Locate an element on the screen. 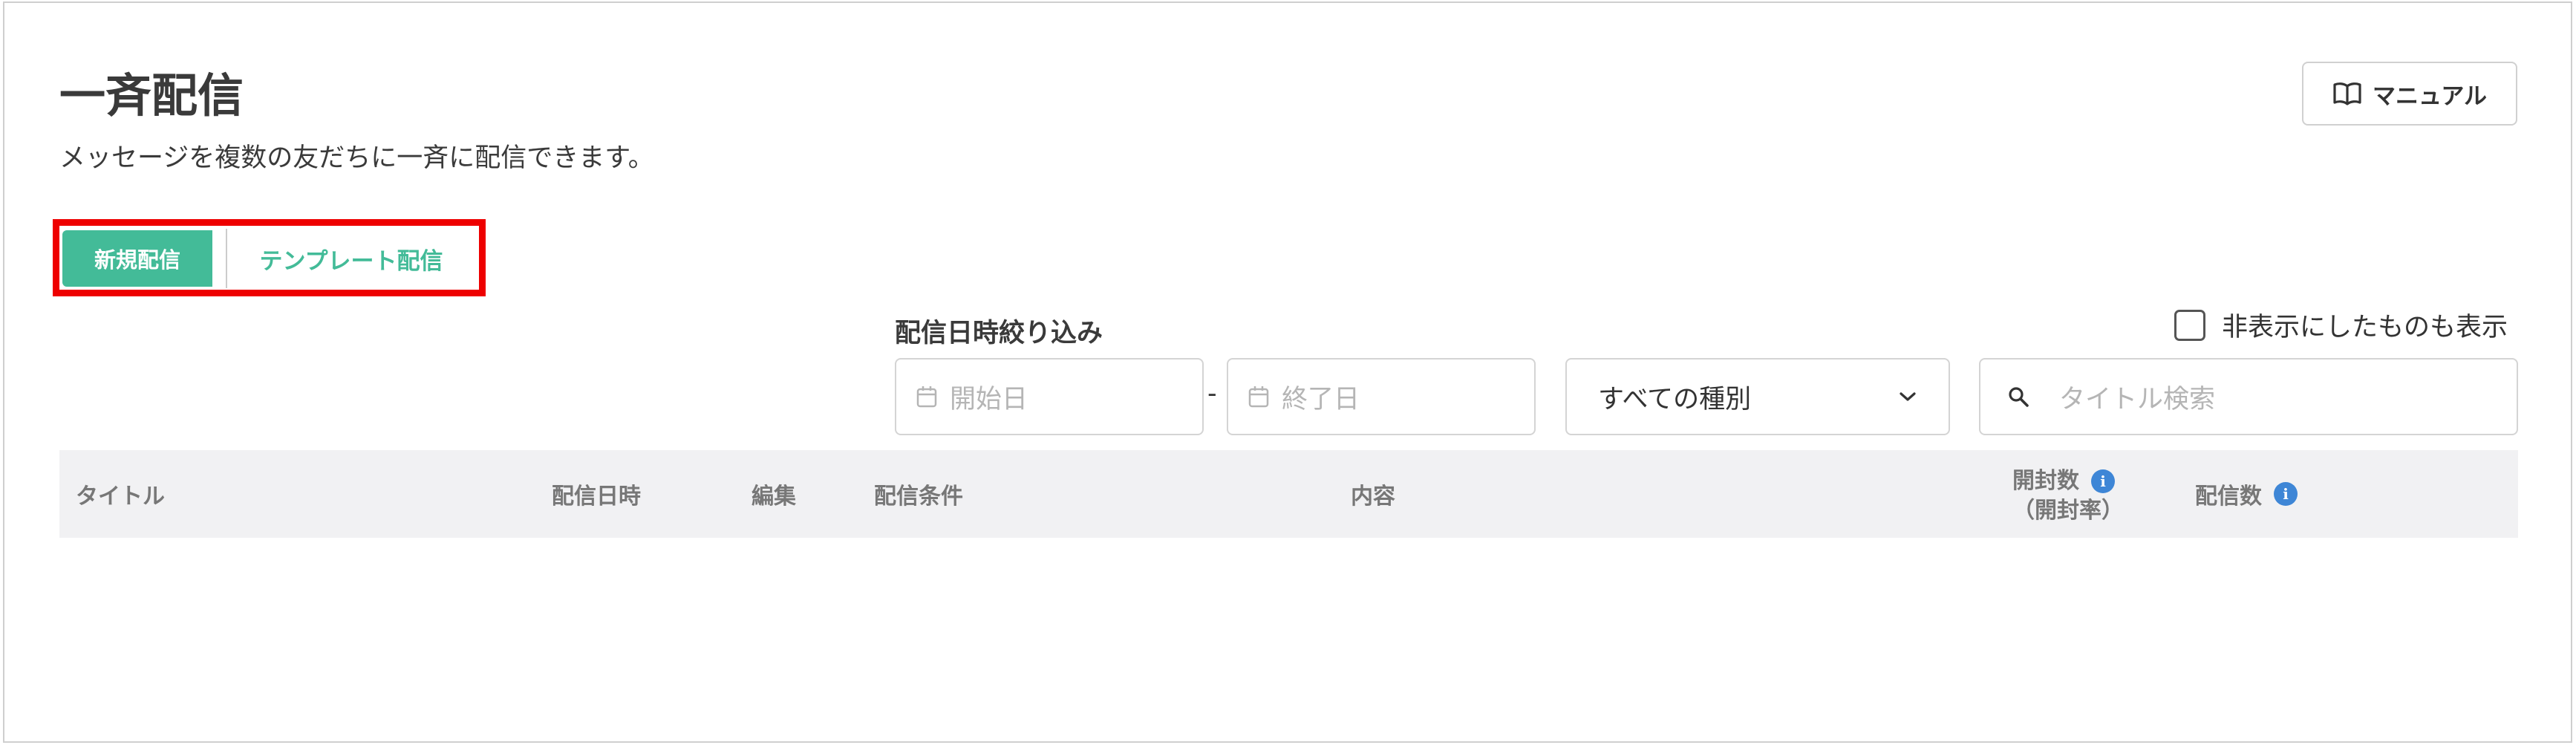 The image size is (2576, 745). search-placeholder: タイトル検索 is located at coordinates (2137, 399).